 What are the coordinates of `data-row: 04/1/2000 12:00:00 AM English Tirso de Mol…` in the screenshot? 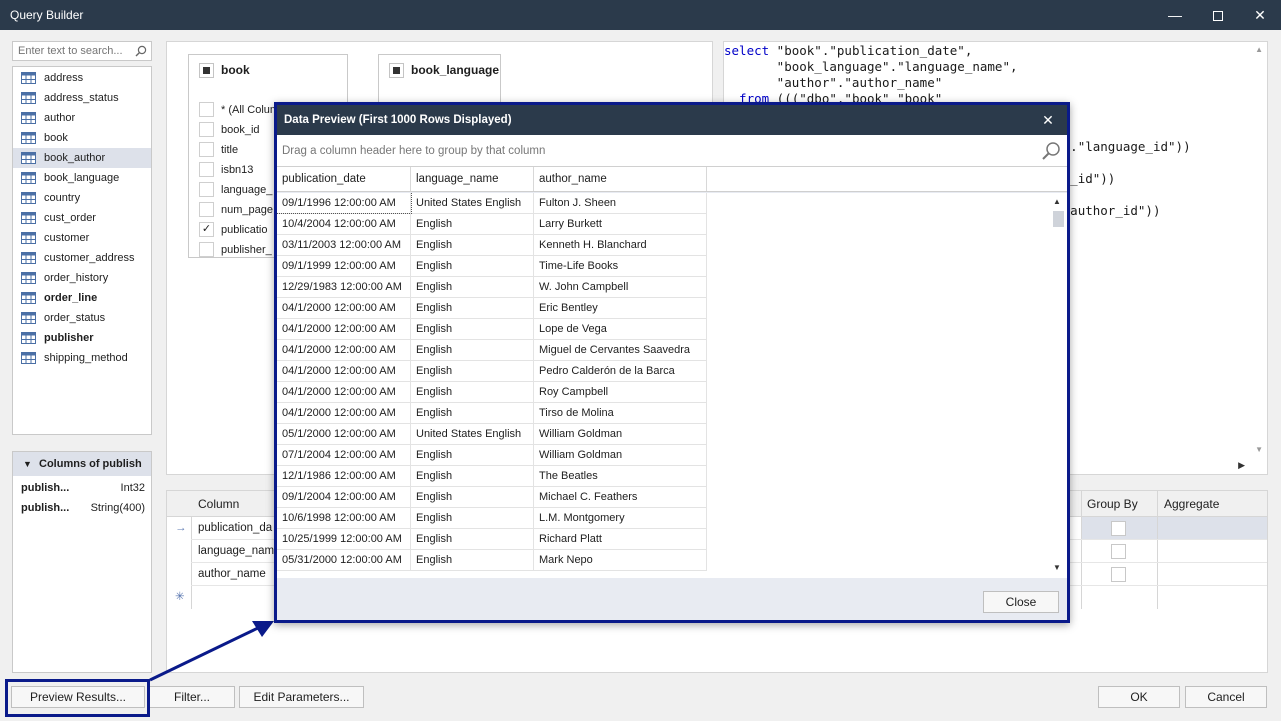 It's located at (492, 413).